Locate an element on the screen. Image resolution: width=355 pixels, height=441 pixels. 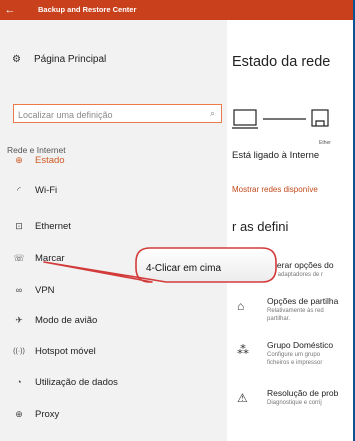
laptop-icon is located at coordinates (245, 119).